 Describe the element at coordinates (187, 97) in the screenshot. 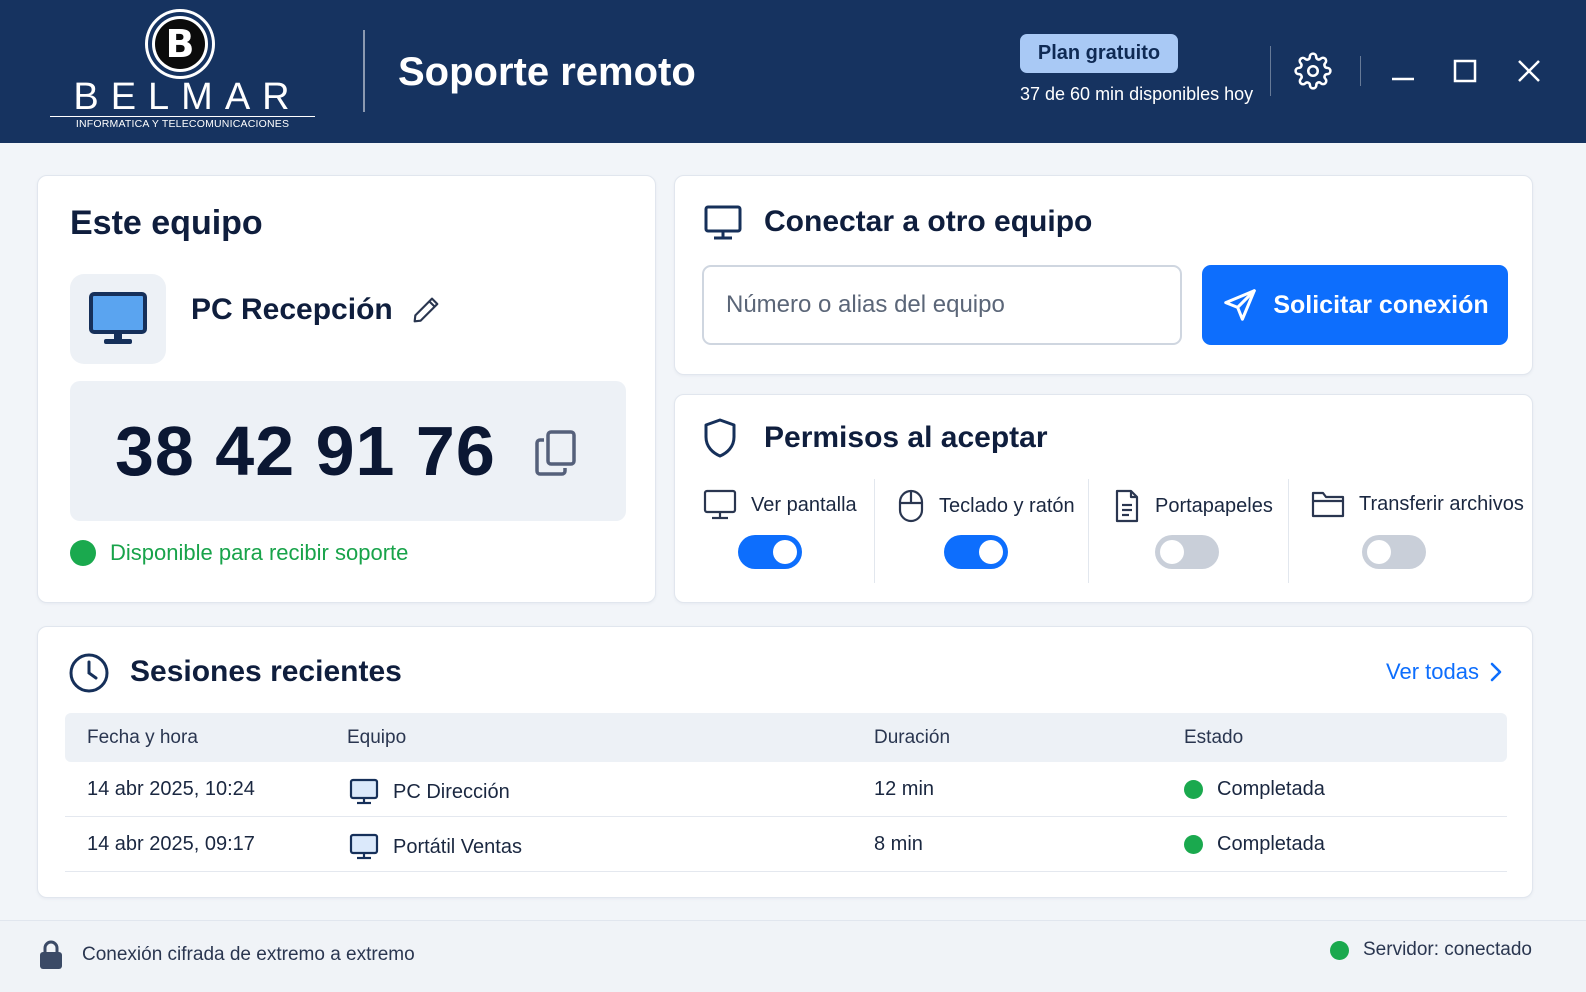

I see `logo-wordmark: BELMAR` at that location.